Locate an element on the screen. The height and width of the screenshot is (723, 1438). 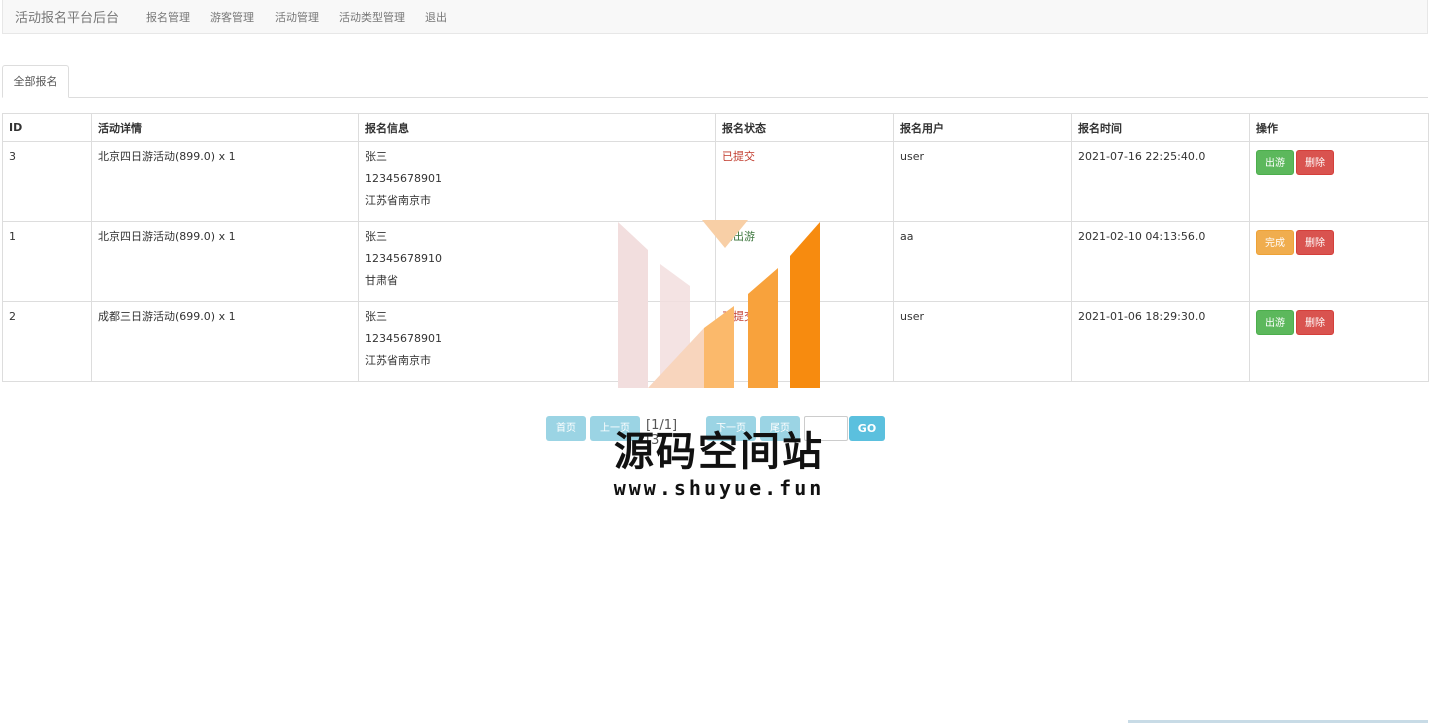
cell-time: 2021-07-16 22:25:40.0 is located at coordinates (1142, 156).